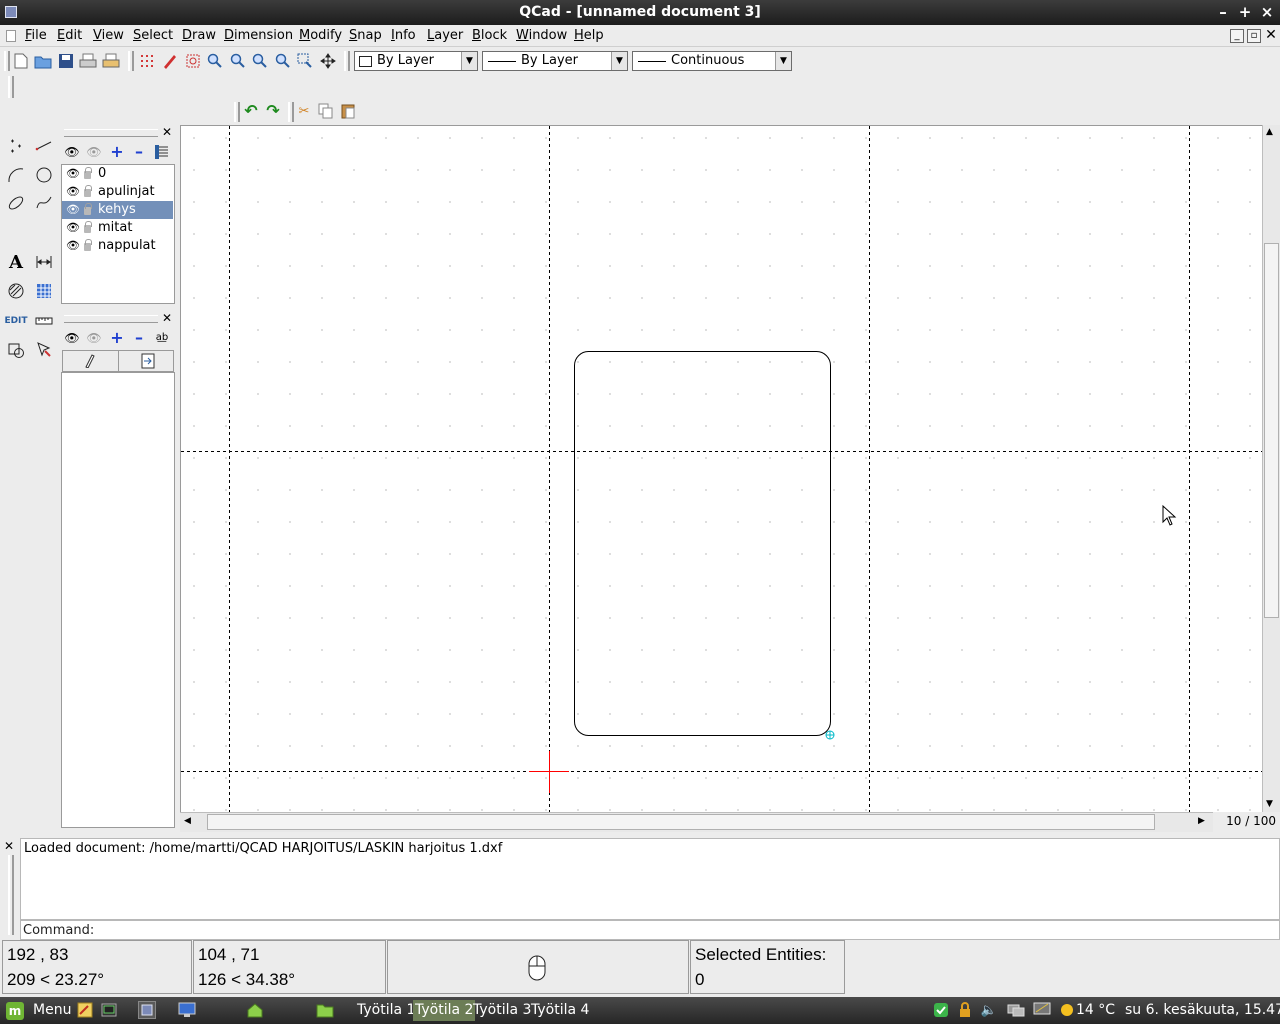 The width and height of the screenshot is (1280, 1024). I want to click on new-file-icon, so click(21, 61).